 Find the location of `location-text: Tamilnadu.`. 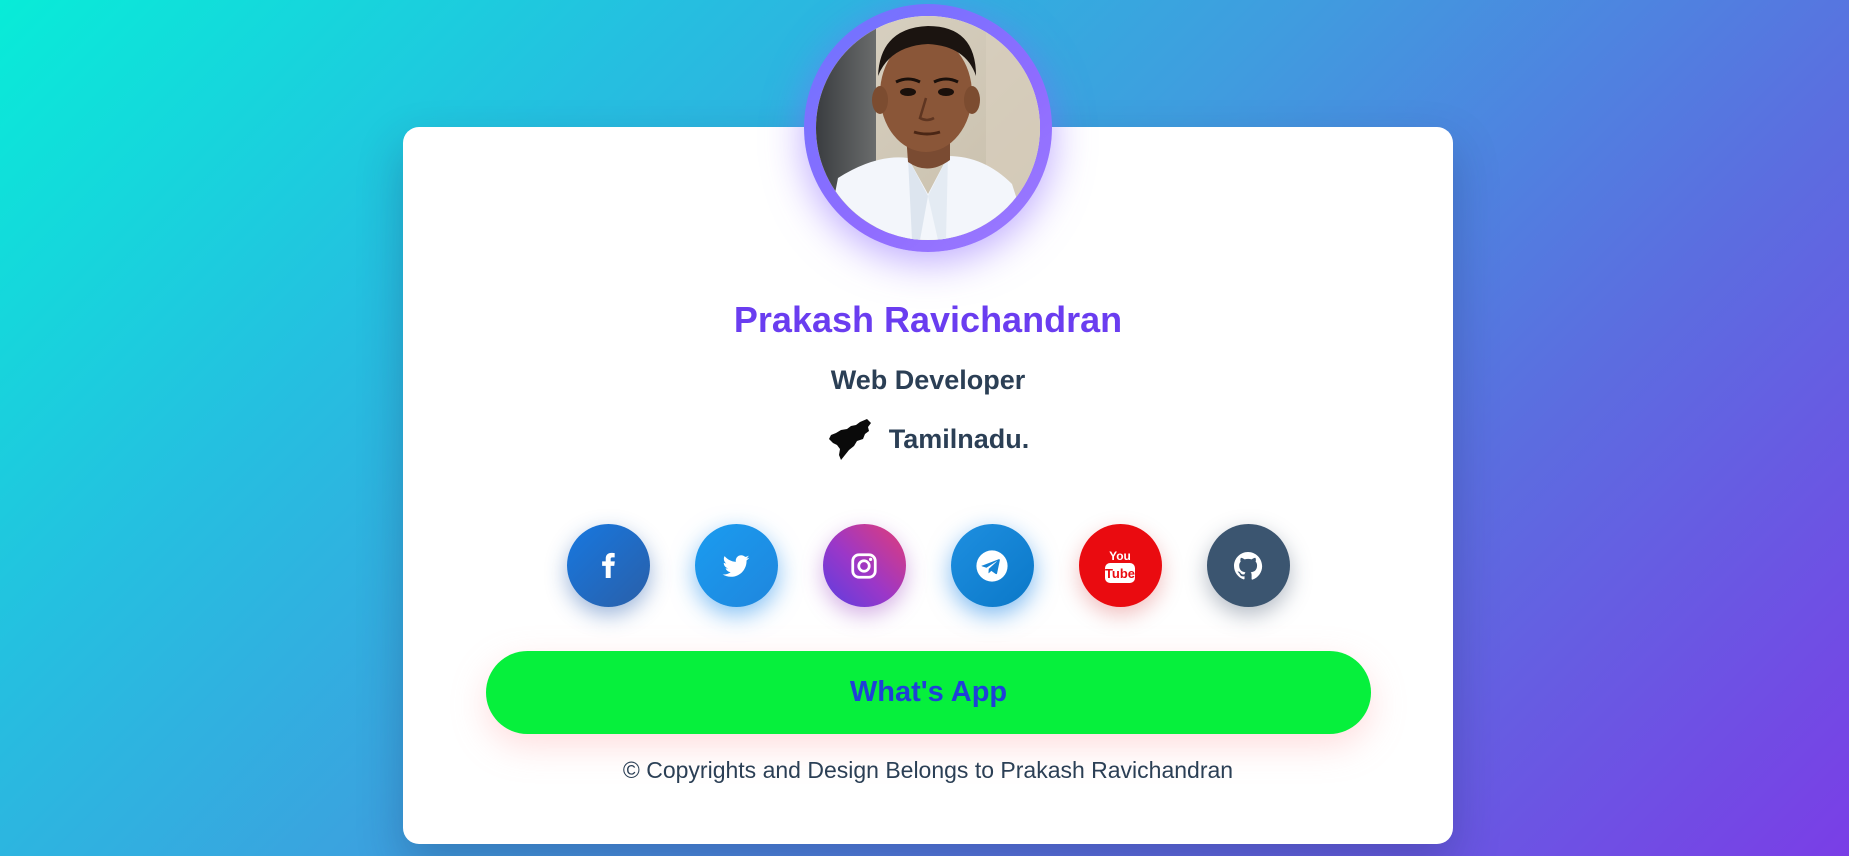

location-text: Tamilnadu. is located at coordinates (959, 438).